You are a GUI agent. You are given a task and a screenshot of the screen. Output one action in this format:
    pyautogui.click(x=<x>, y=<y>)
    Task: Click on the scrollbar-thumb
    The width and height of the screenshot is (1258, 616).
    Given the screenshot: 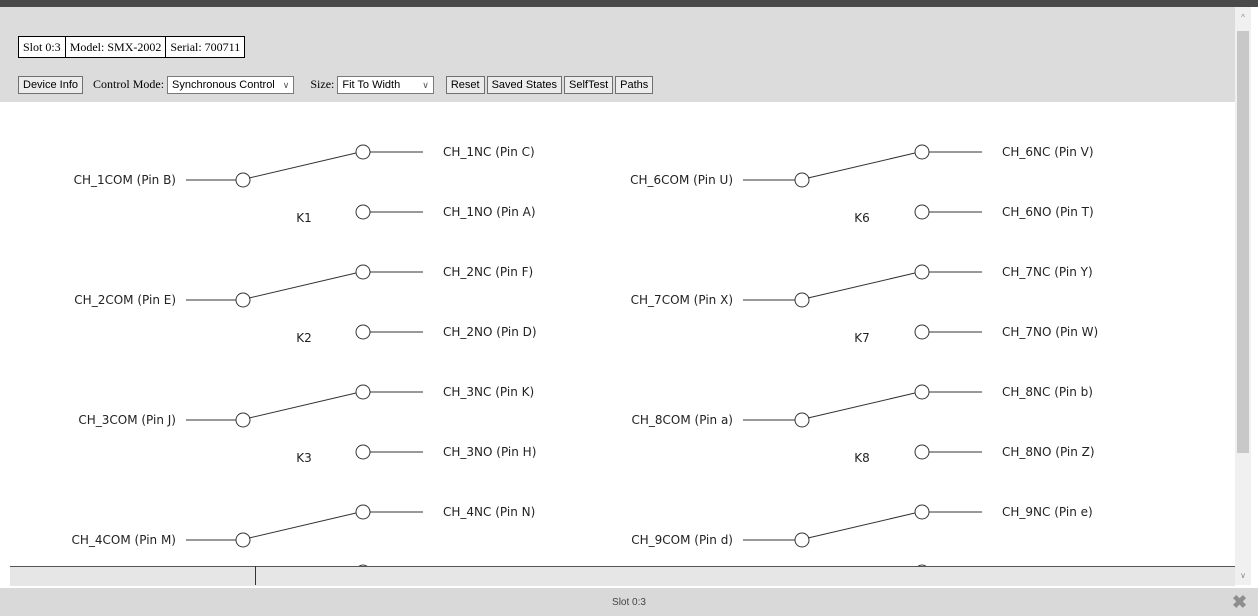 What is the action you would take?
    pyautogui.click(x=1243, y=242)
    